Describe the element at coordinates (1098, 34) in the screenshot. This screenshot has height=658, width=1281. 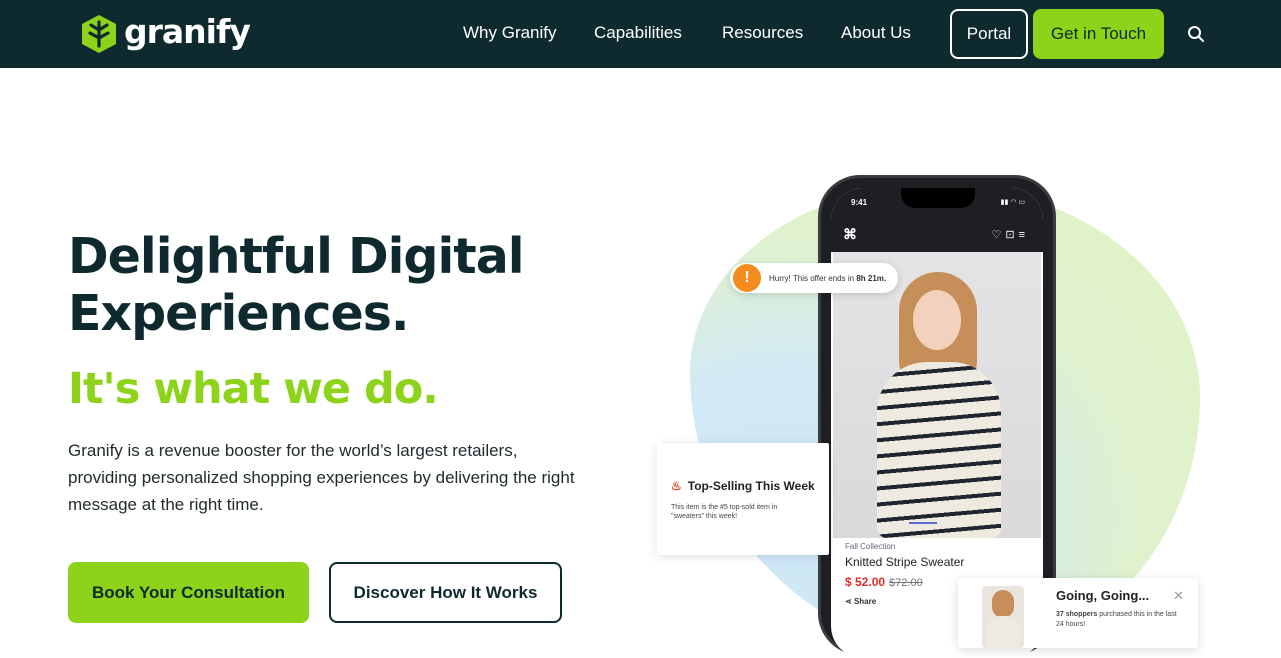
I see `get-in-touch-button: Get in Touch` at that location.